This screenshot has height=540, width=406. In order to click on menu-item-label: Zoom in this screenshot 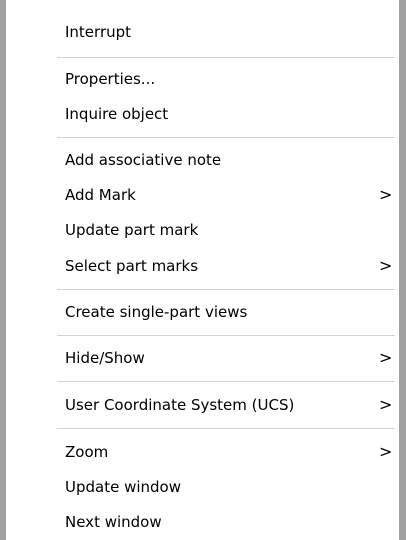, I will do `click(87, 452)`.